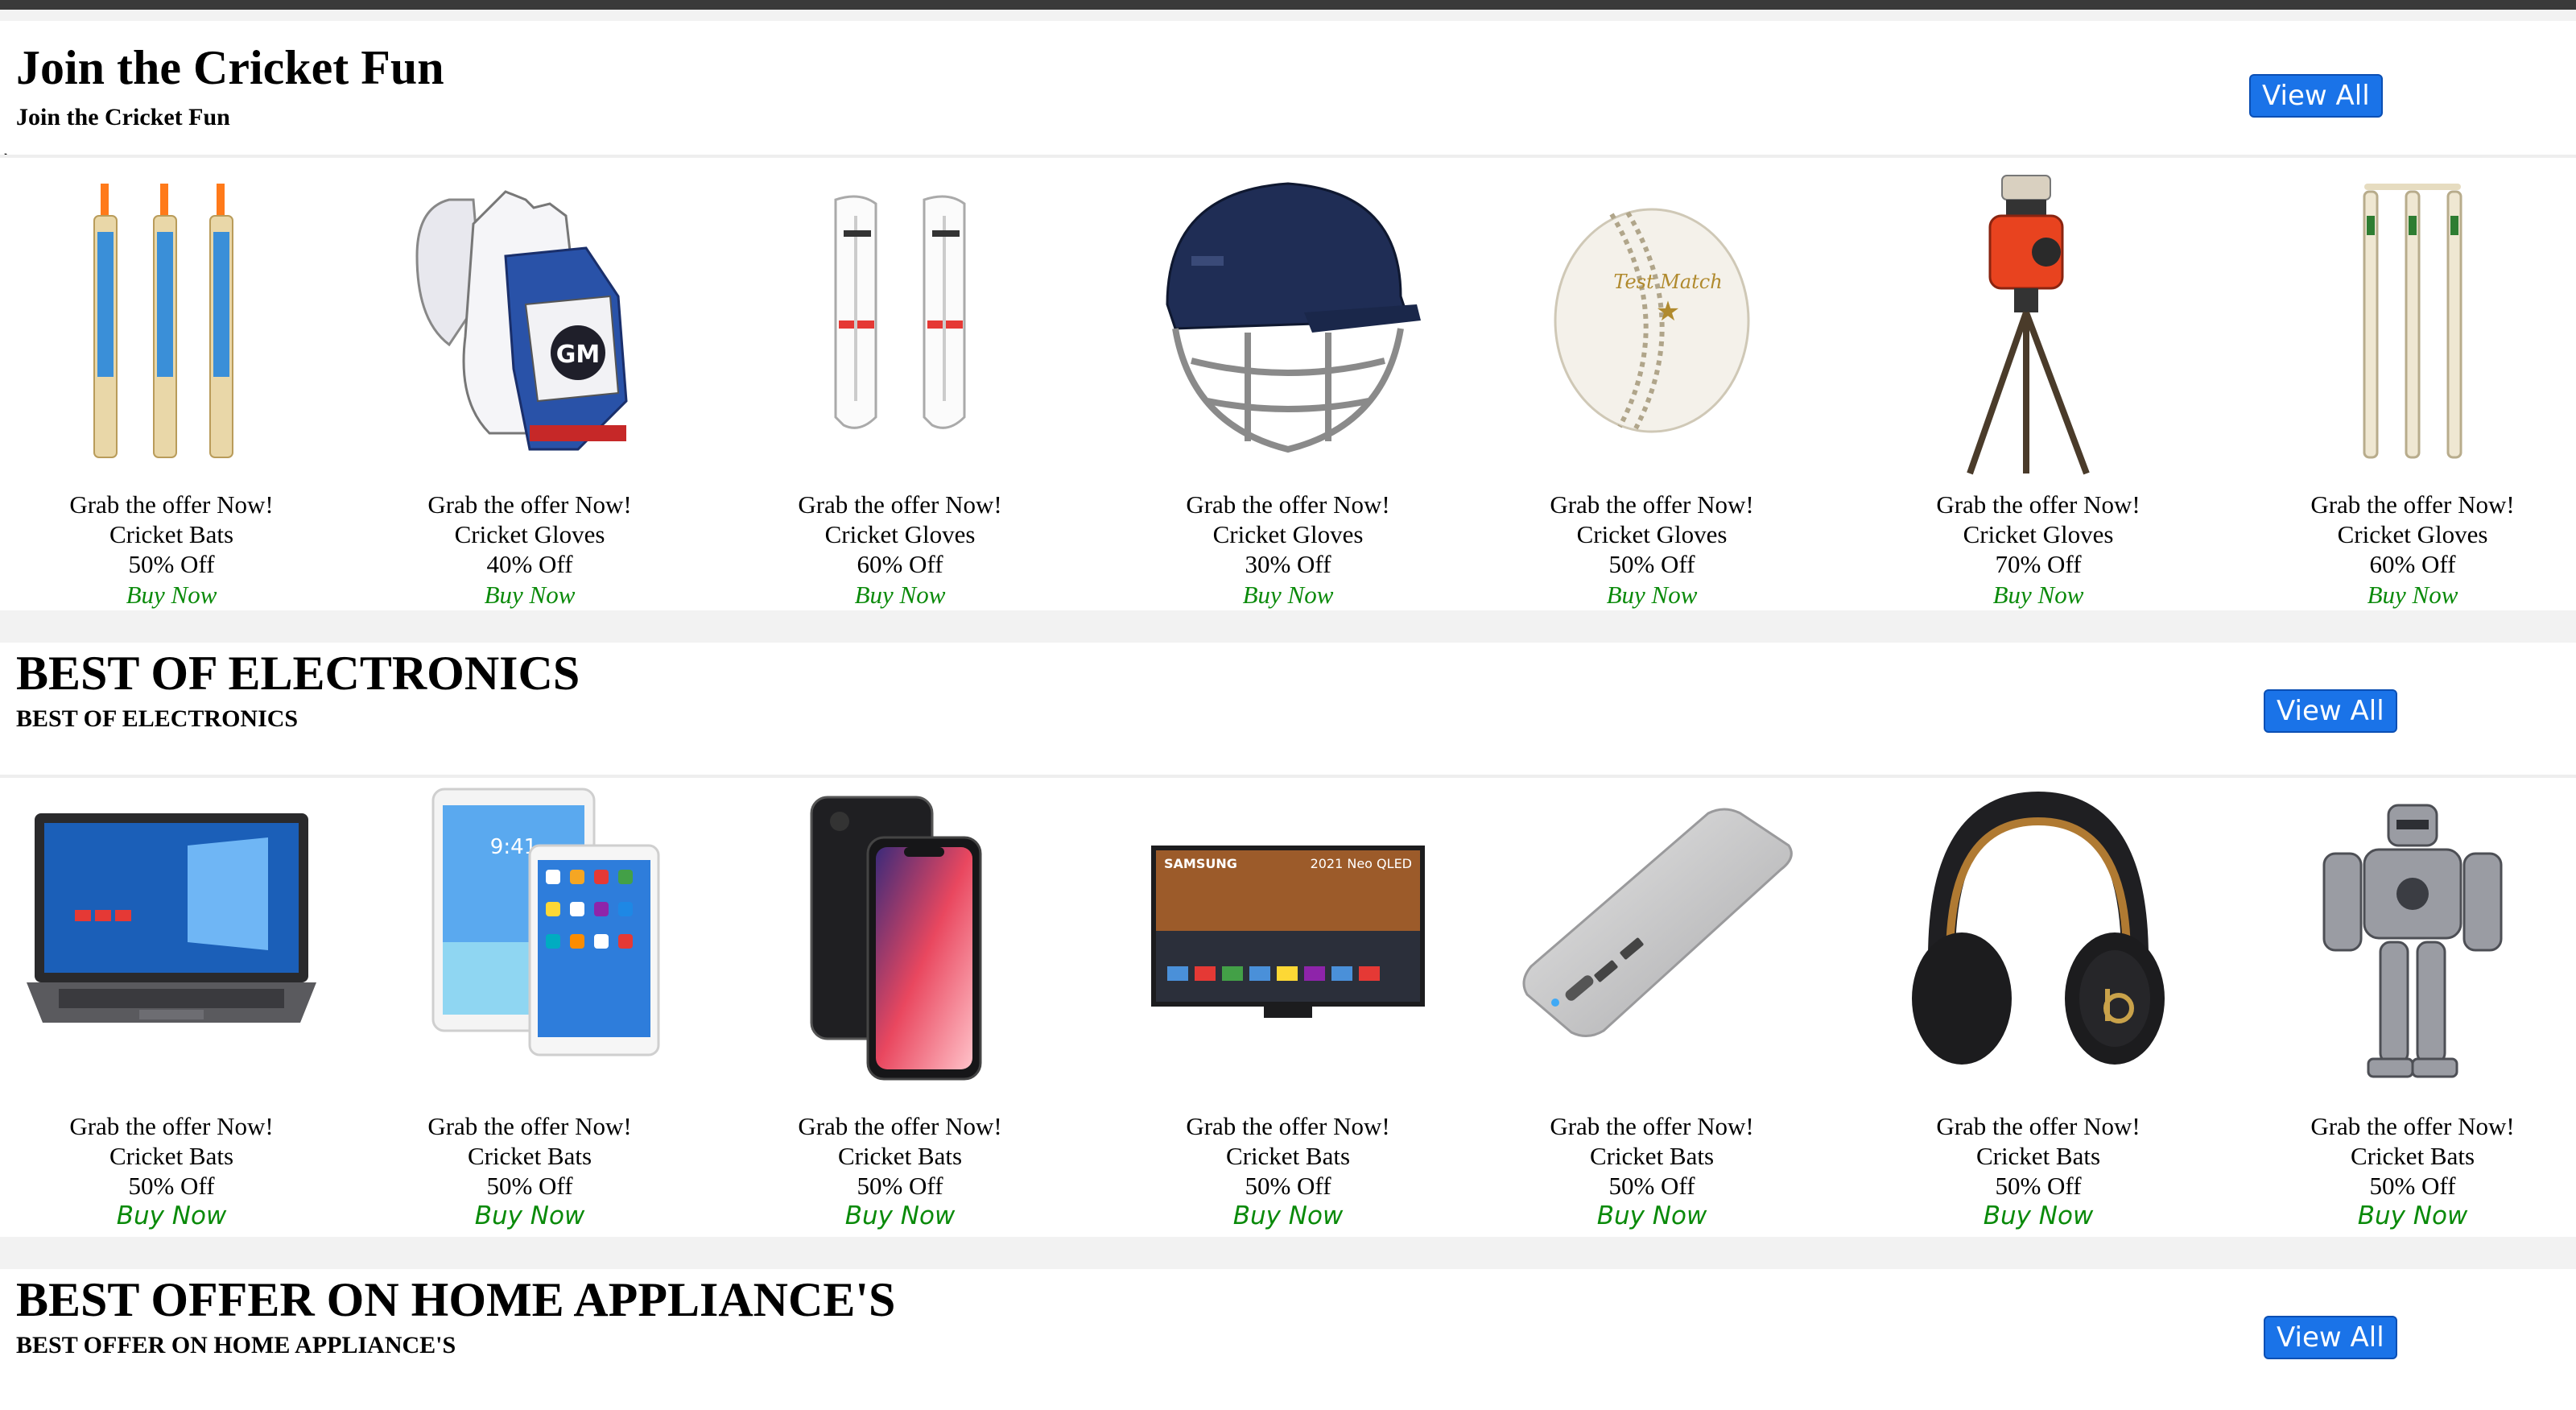  I want to click on product-discount: 30% Off, so click(1288, 564).